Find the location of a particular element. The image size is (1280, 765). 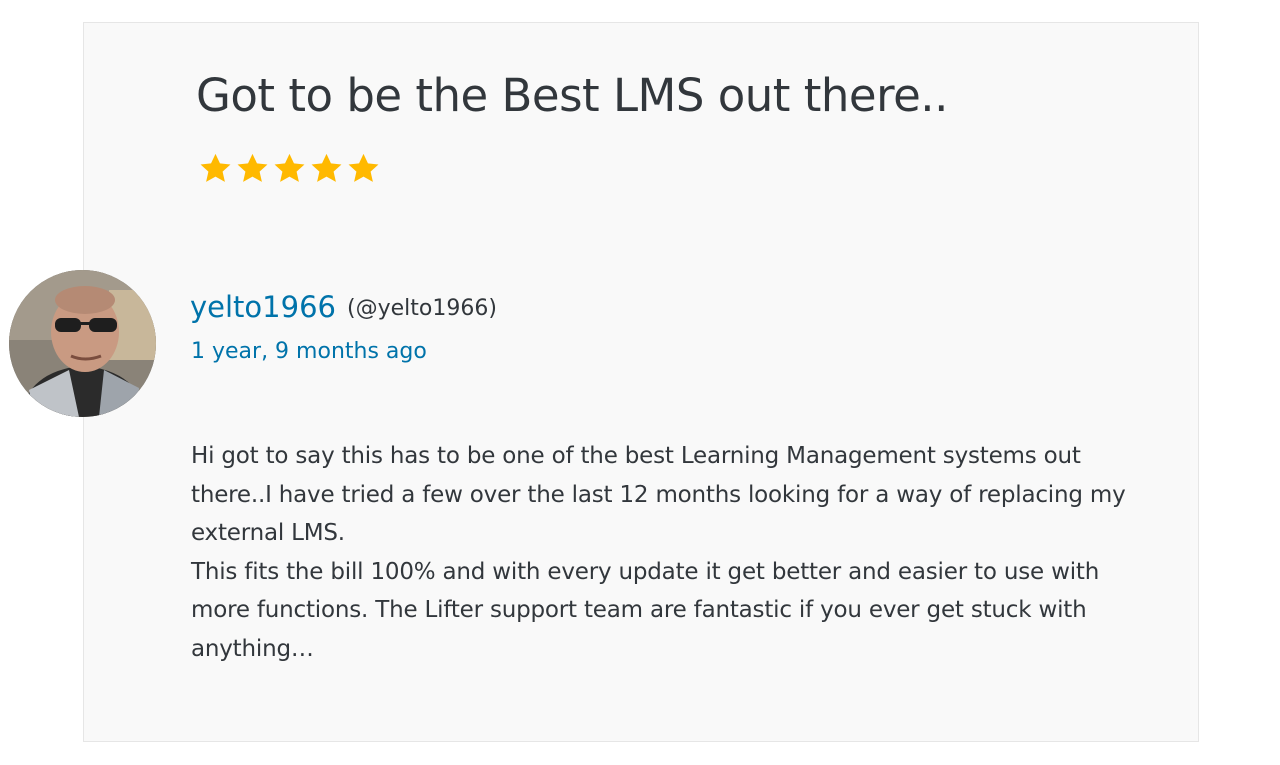

review-title: Got to be the Best LMS out there.. is located at coordinates (572, 95).